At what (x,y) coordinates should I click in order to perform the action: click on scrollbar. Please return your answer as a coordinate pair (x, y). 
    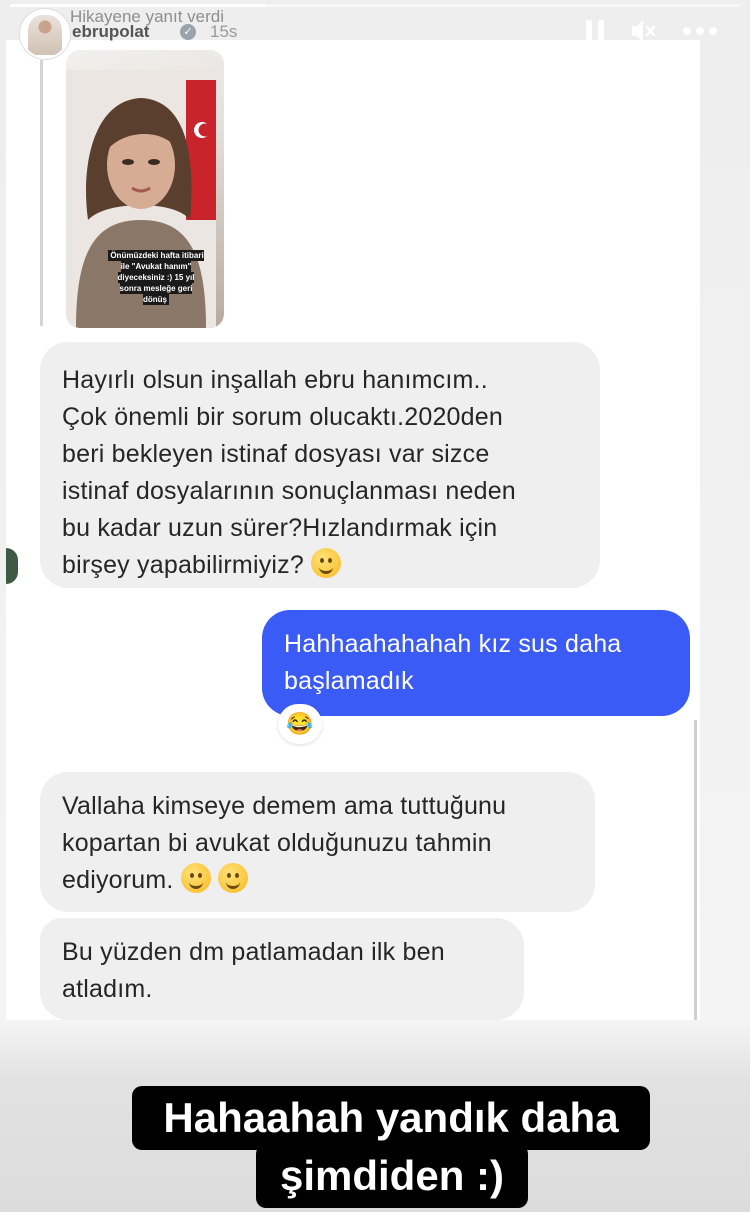
    Looking at the image, I should click on (695, 870).